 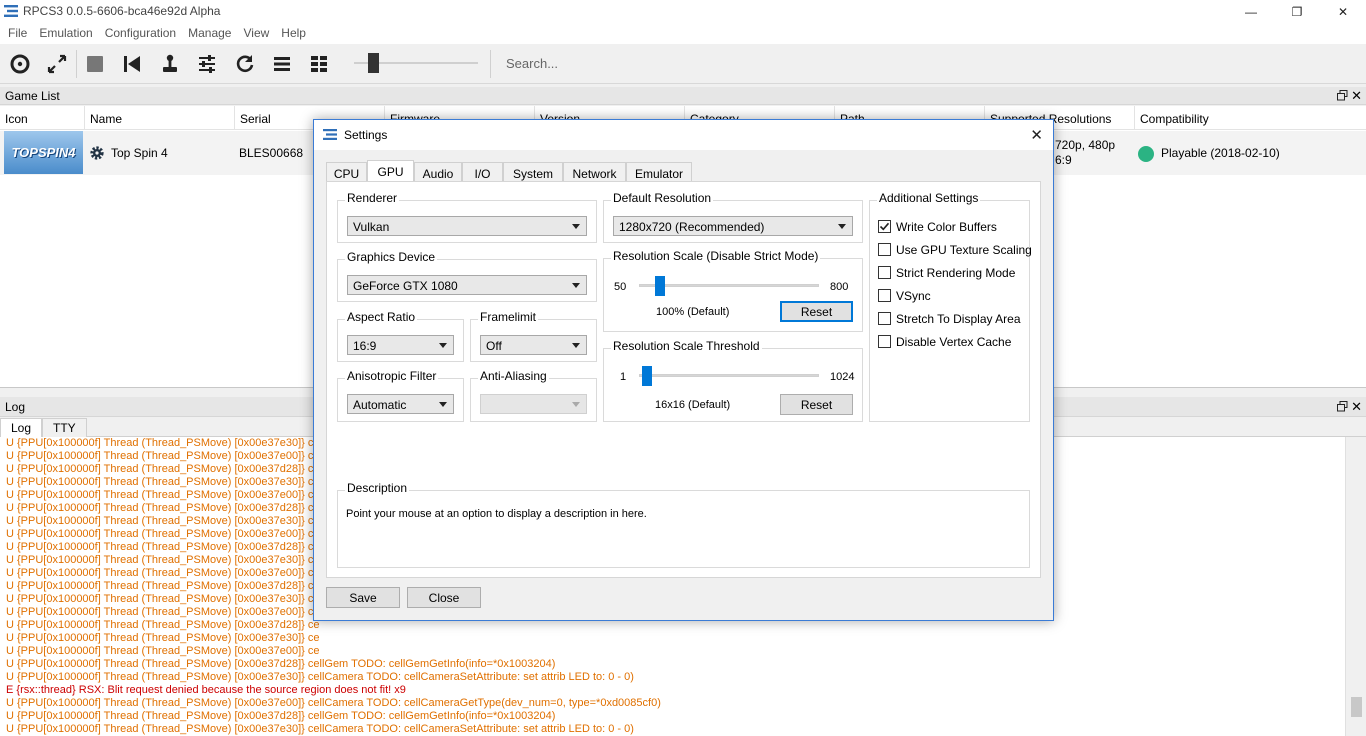 What do you see at coordinates (467, 226) in the screenshot?
I see `renderer-select: Vulkan` at bounding box center [467, 226].